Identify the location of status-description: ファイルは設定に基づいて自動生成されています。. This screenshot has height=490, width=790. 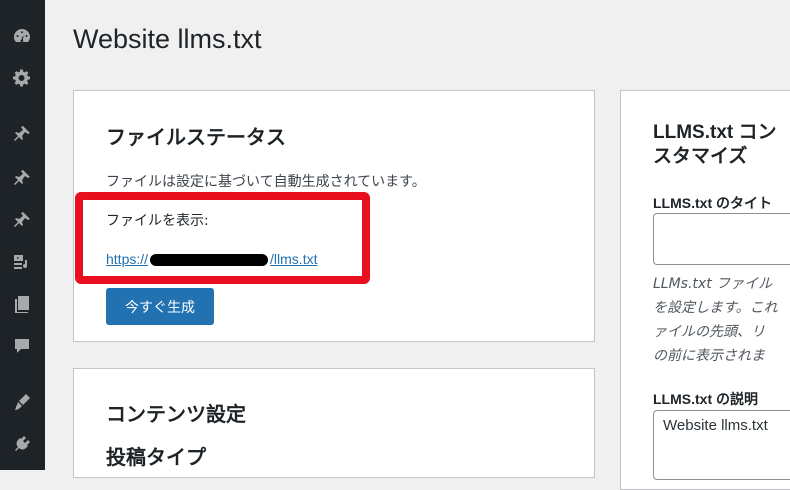
(266, 182).